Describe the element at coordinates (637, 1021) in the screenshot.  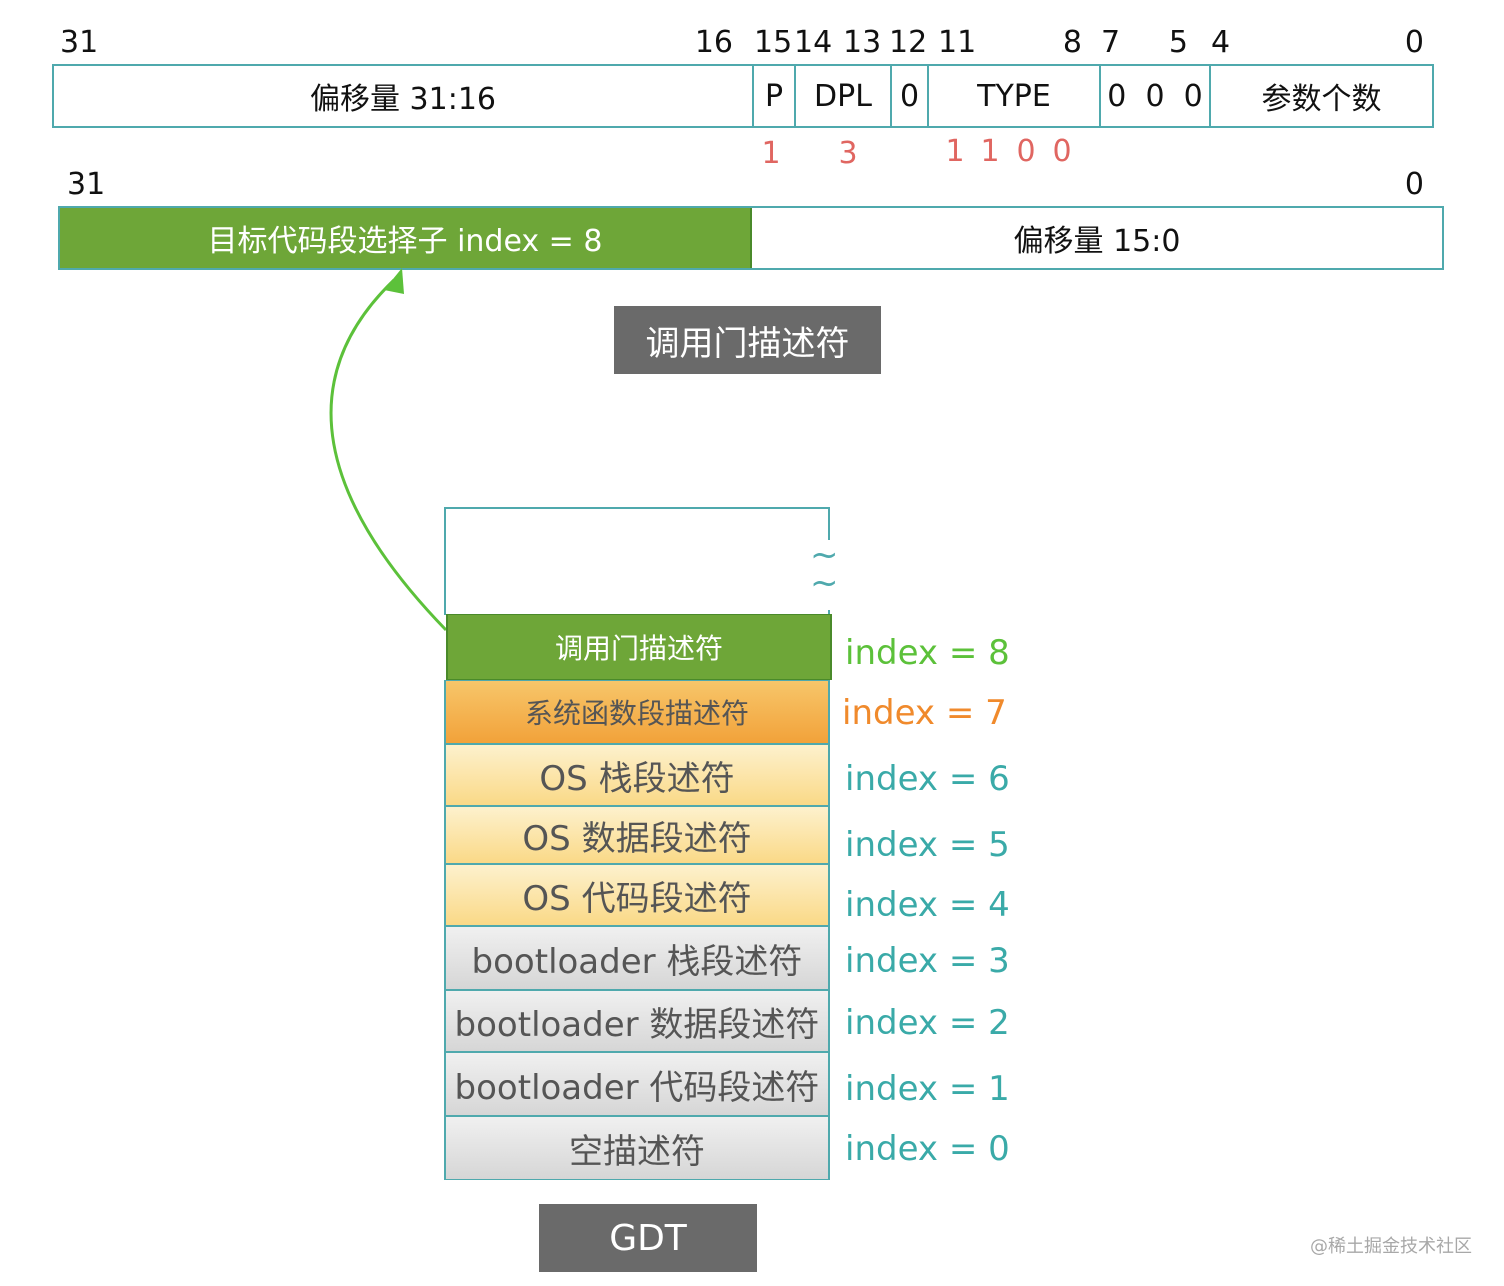
I see `gdt-entry-2: bootloader 数据段述符` at that location.